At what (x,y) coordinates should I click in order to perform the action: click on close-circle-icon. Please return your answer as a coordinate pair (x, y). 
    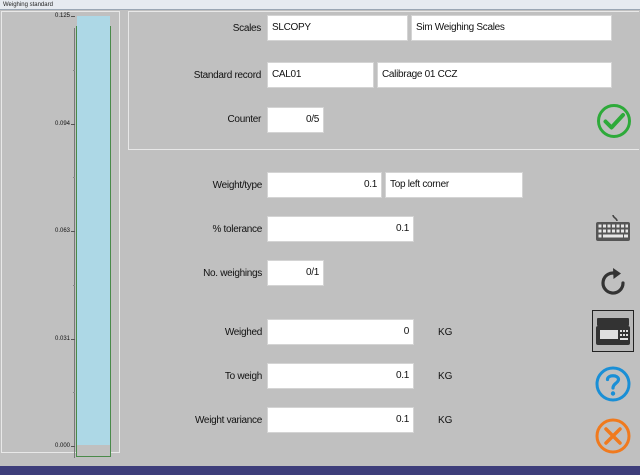
    Looking at the image, I should click on (613, 436).